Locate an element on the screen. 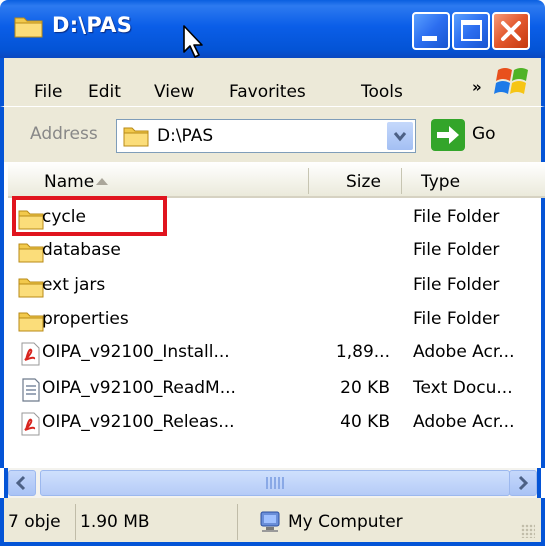  grip-icon is located at coordinates (276, 483).